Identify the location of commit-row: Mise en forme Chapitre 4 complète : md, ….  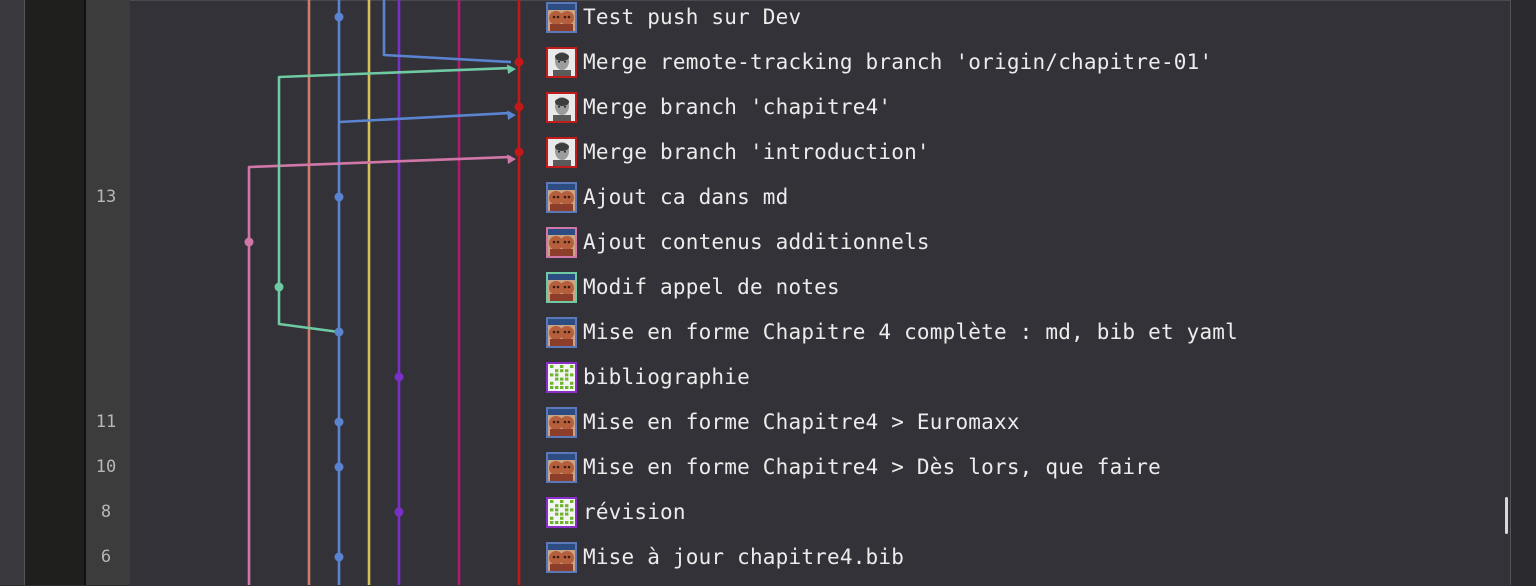
(892, 332).